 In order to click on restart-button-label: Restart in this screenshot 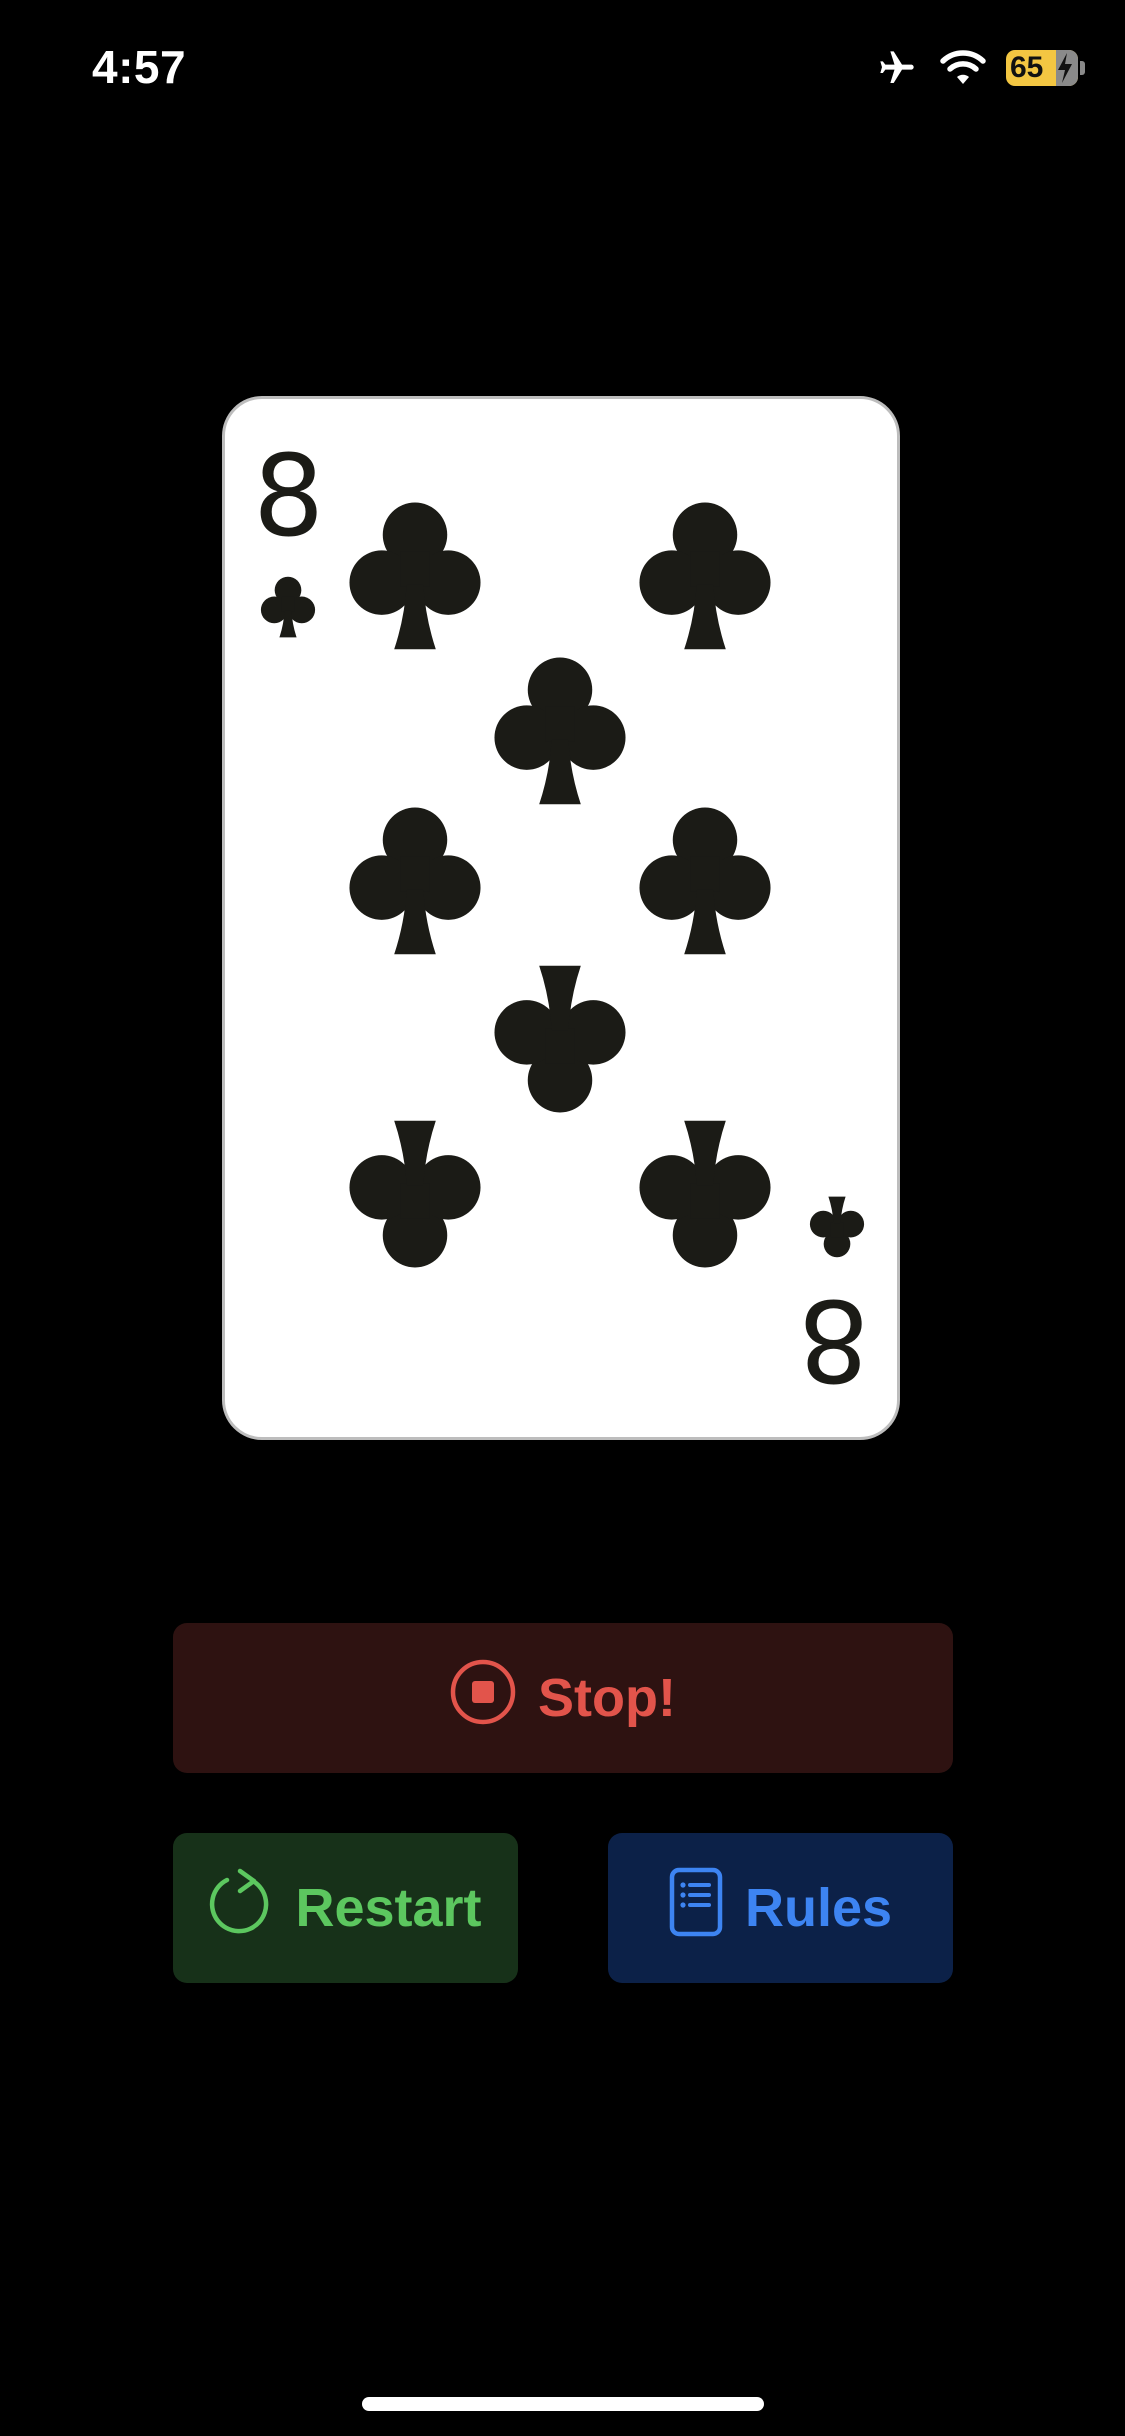, I will do `click(388, 1908)`.